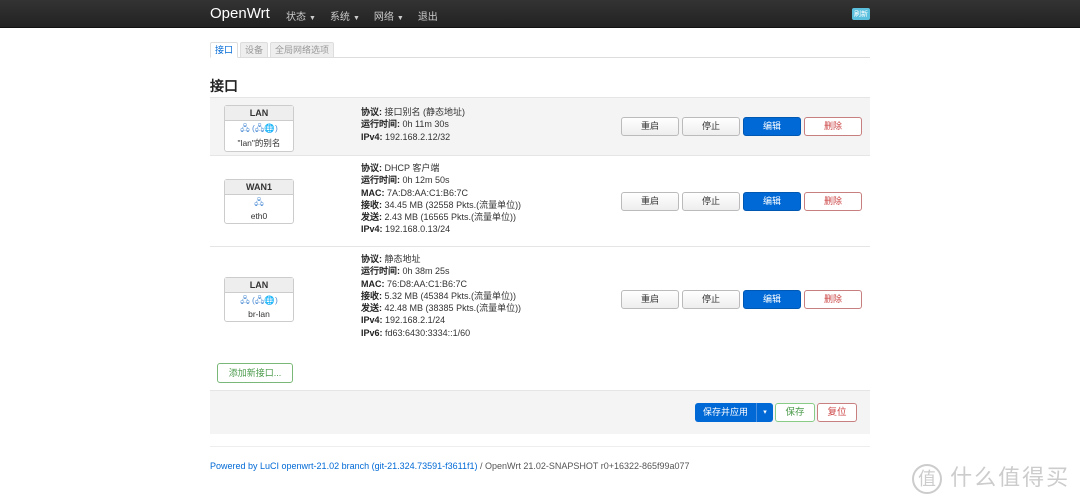 This screenshot has height=504, width=1080. Describe the element at coordinates (540, 50) in the screenshot. I see `tab-bar: 接口 设备 全局网络选项` at that location.